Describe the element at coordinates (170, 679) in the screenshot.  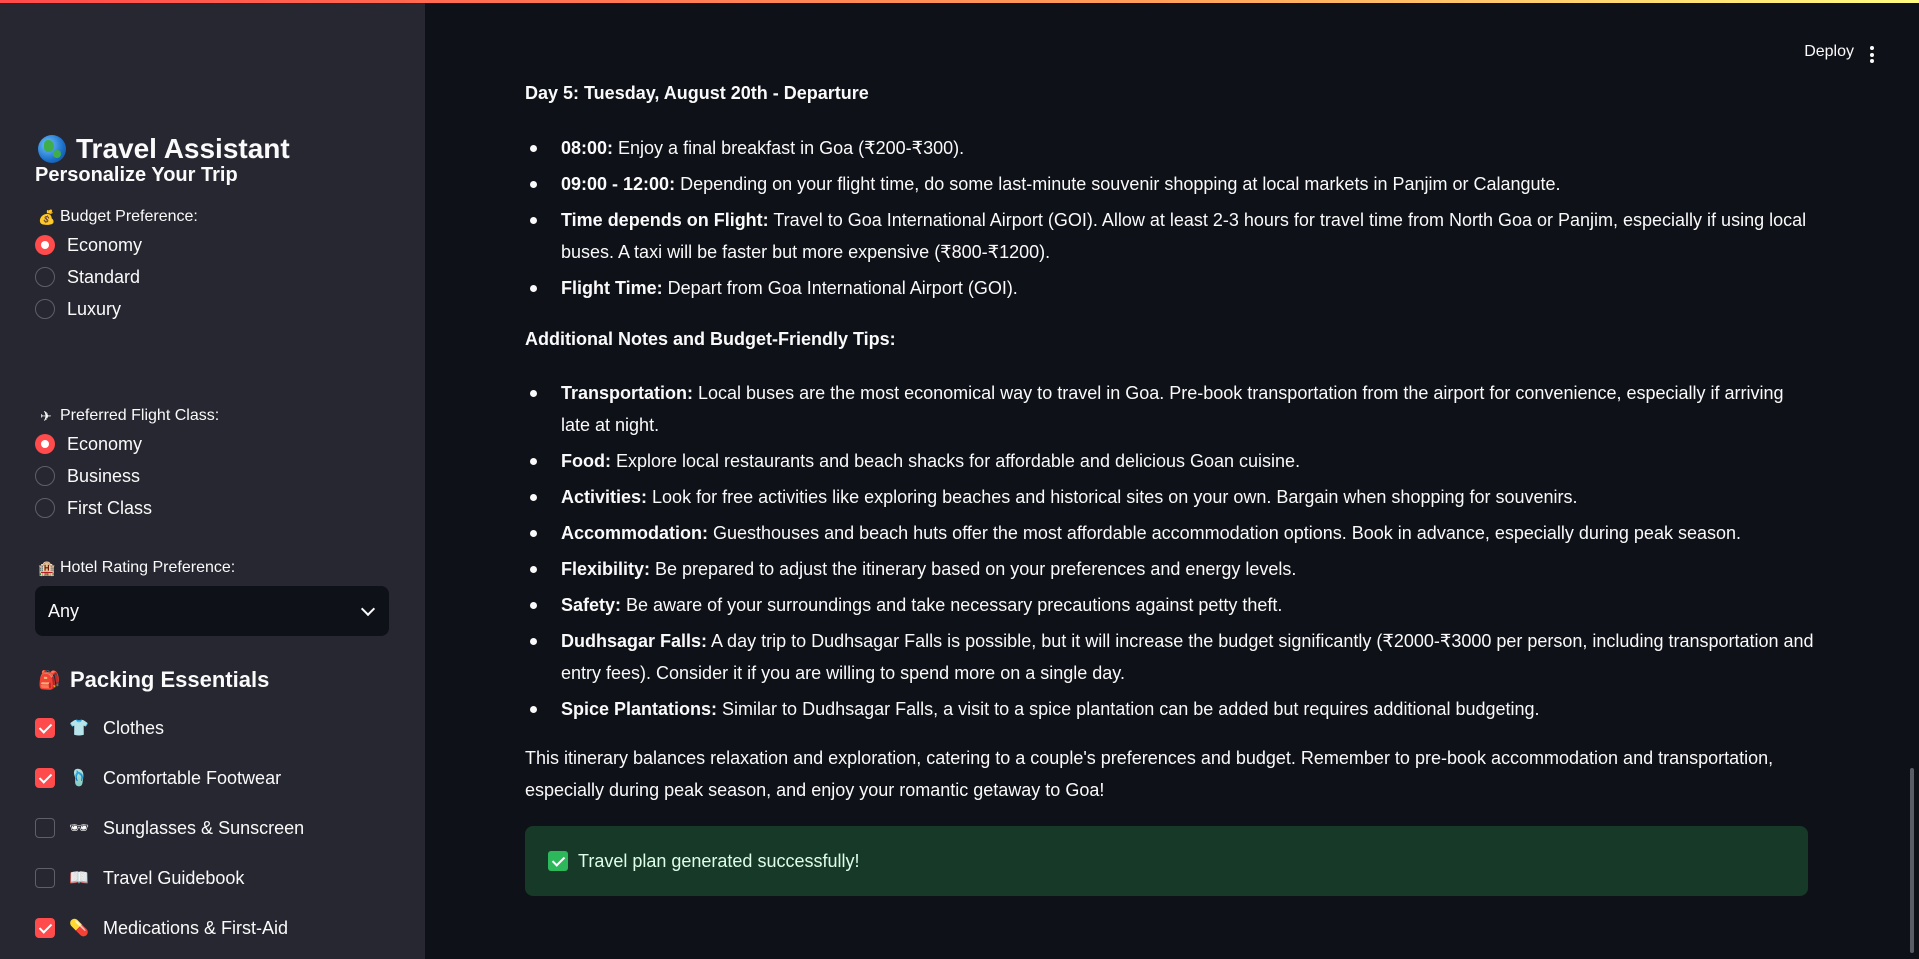
I see `packing-heading-text: Packing Essentials` at that location.